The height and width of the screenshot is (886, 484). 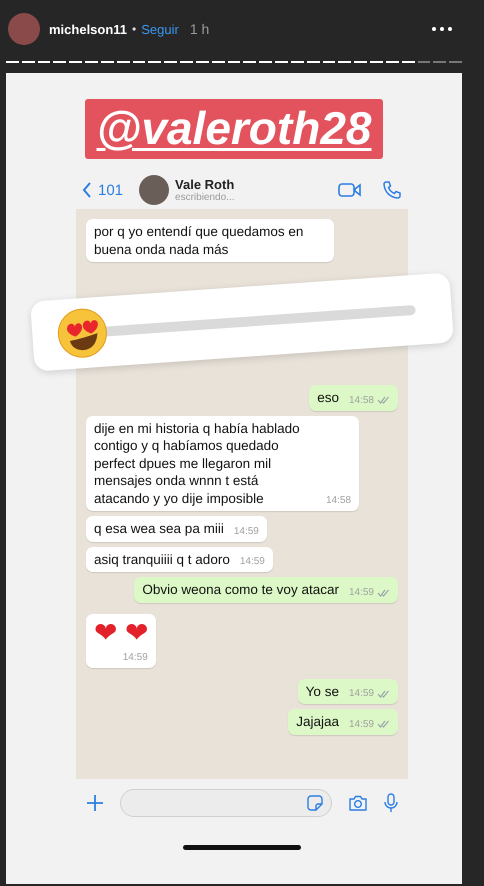 What do you see at coordinates (234, 129) in the screenshot?
I see `mention-sticker: @valeroth28` at bounding box center [234, 129].